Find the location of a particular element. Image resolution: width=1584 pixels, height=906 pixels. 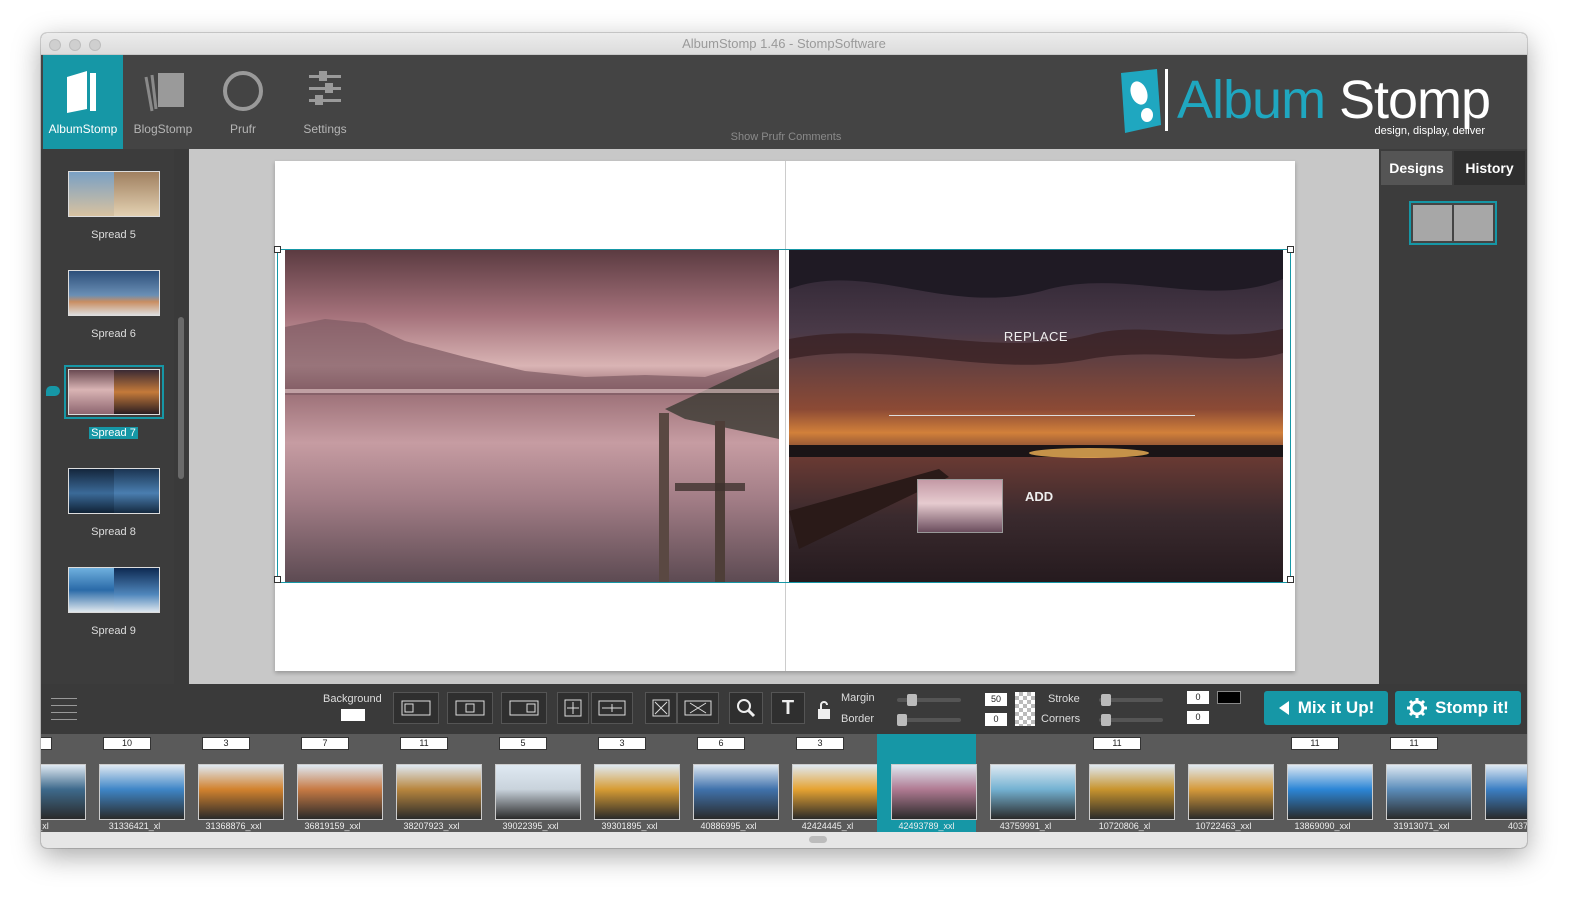

circle-icon is located at coordinates (243, 91).